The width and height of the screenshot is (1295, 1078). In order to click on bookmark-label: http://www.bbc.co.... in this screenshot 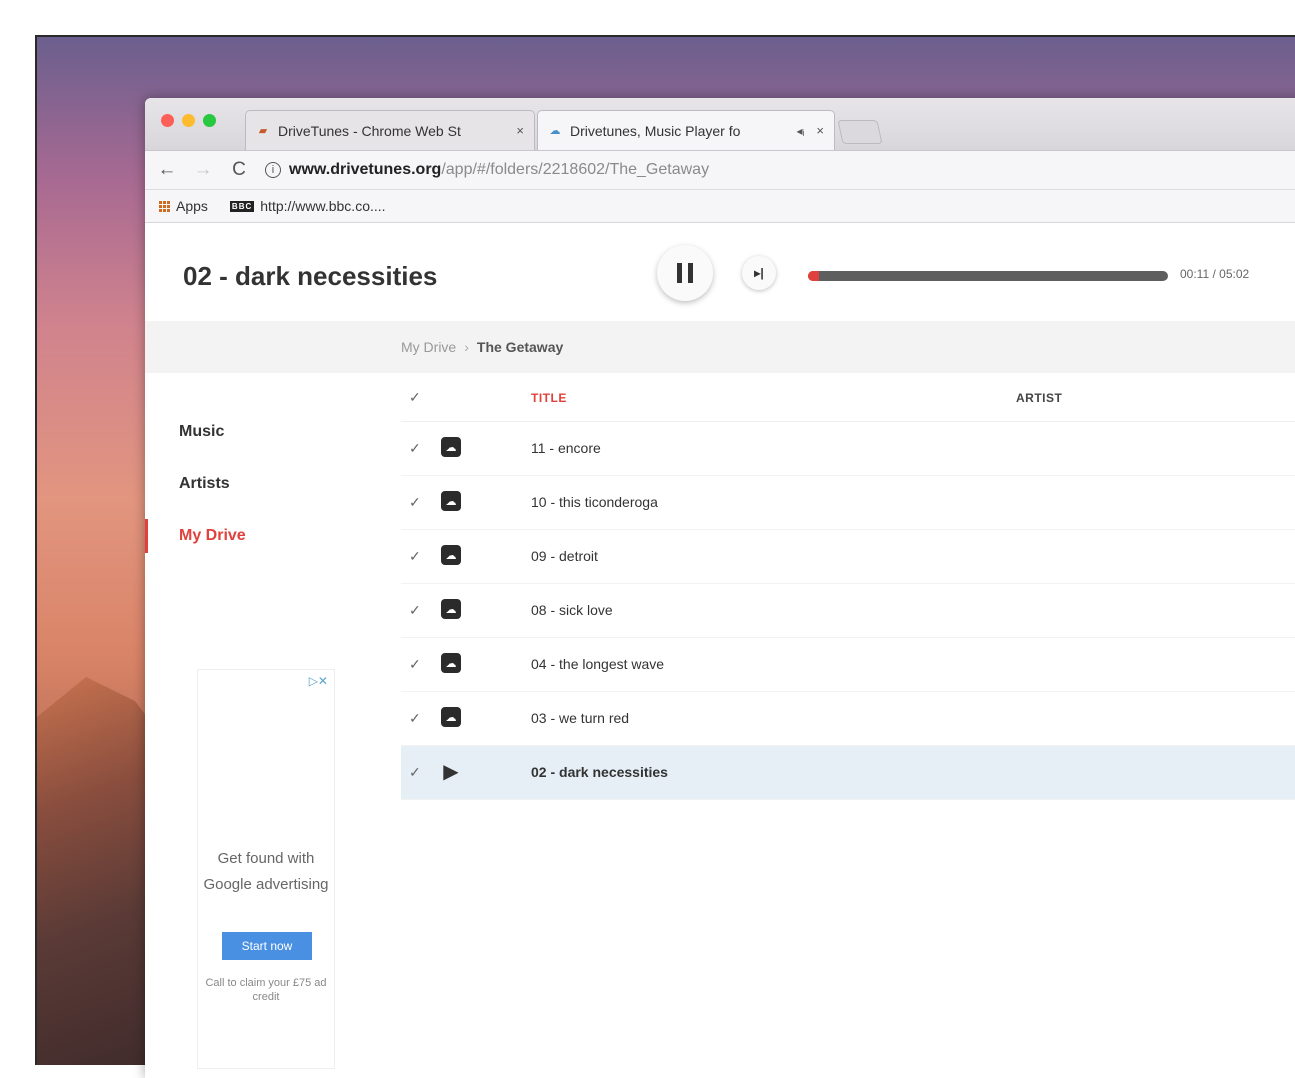, I will do `click(323, 206)`.